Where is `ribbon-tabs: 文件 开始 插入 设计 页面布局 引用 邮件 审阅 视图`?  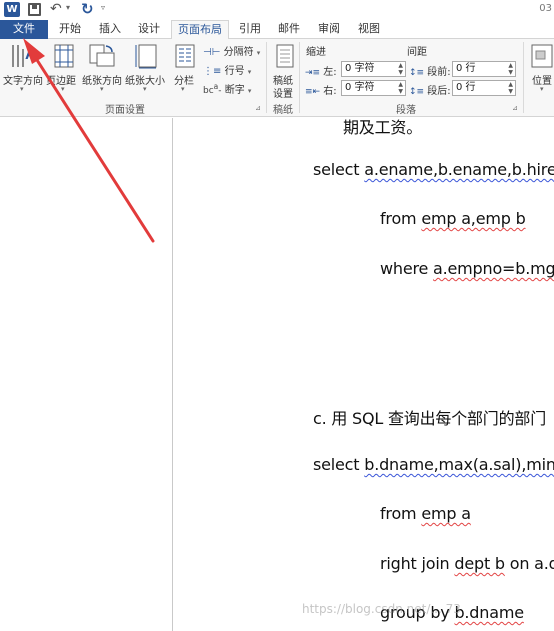 ribbon-tabs: 文件 开始 插入 设计 页面布局 引用 邮件 审阅 视图 is located at coordinates (277, 30).